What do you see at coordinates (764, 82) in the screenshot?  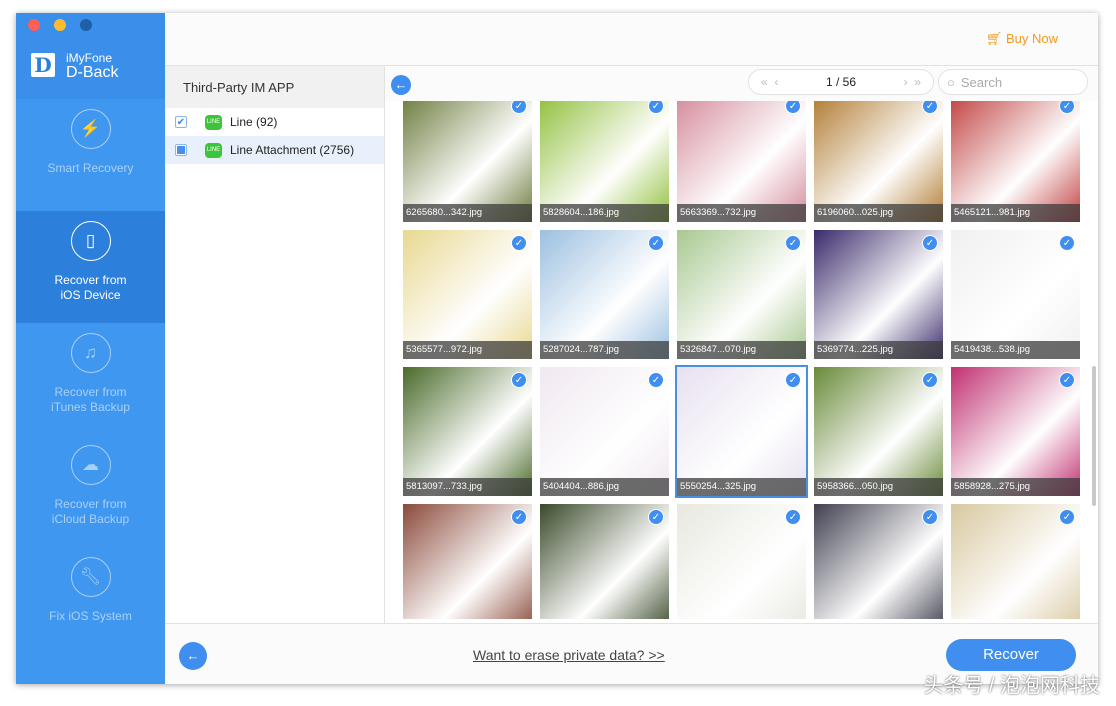 I see `first-page-button: «` at bounding box center [764, 82].